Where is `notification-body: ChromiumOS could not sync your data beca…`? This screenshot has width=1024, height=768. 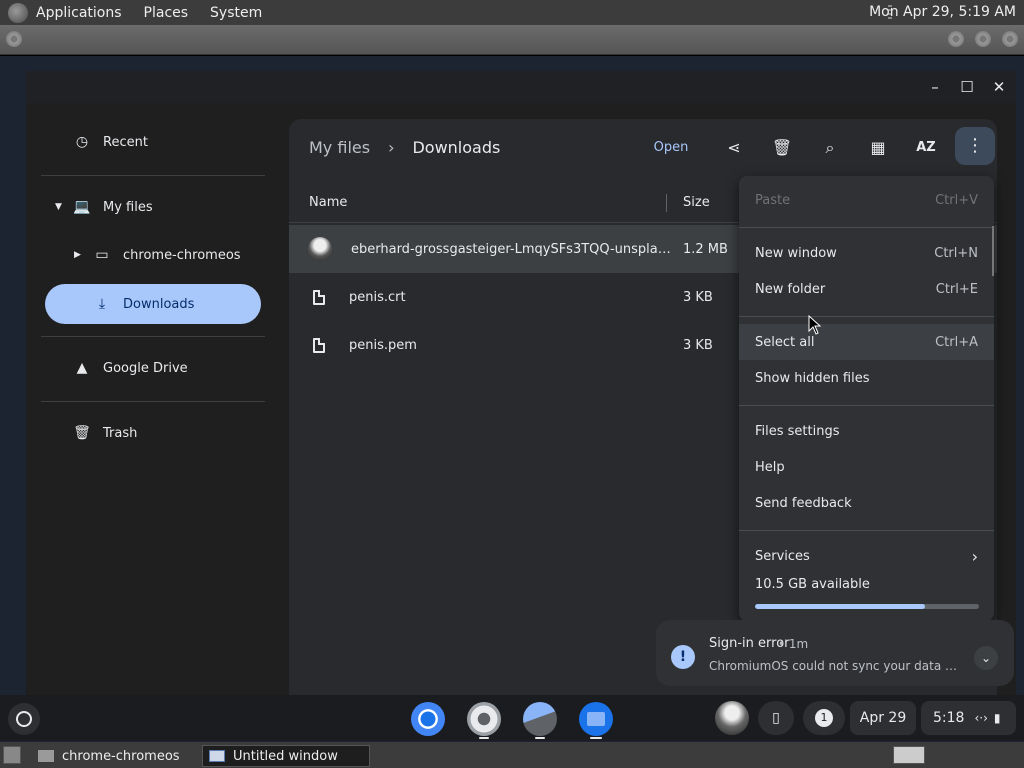 notification-body: ChromiumOS could not sync your data beca… is located at coordinates (834, 666).